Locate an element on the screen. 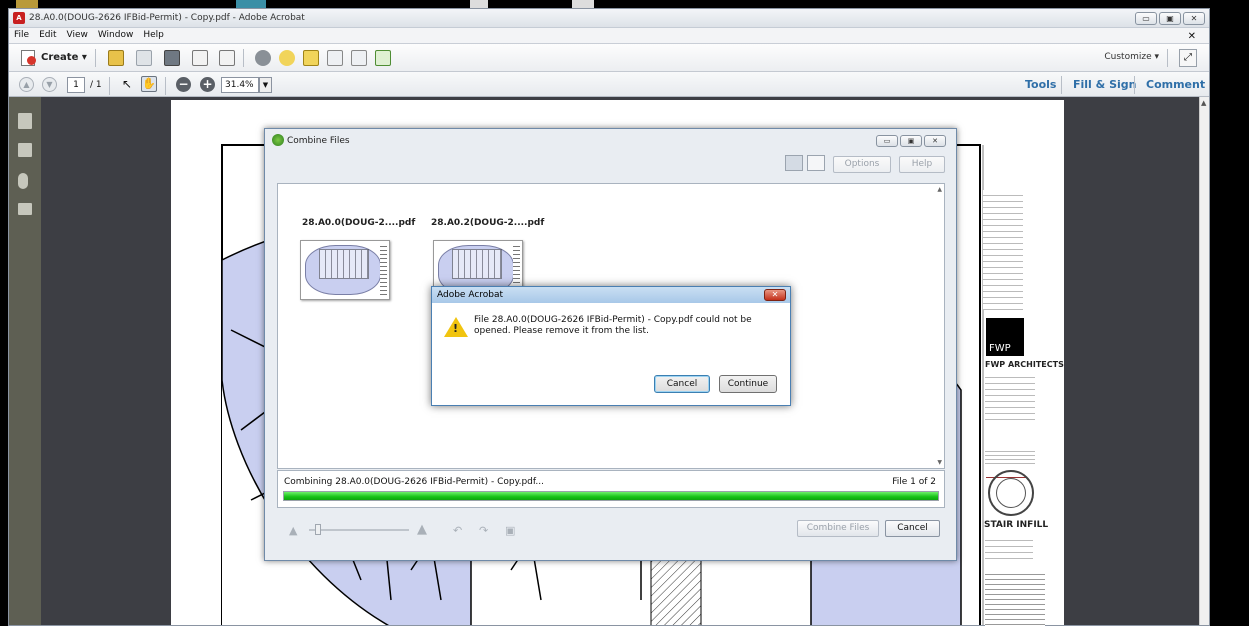 The image size is (1249, 626). file-thumbnail is located at coordinates (345, 270).